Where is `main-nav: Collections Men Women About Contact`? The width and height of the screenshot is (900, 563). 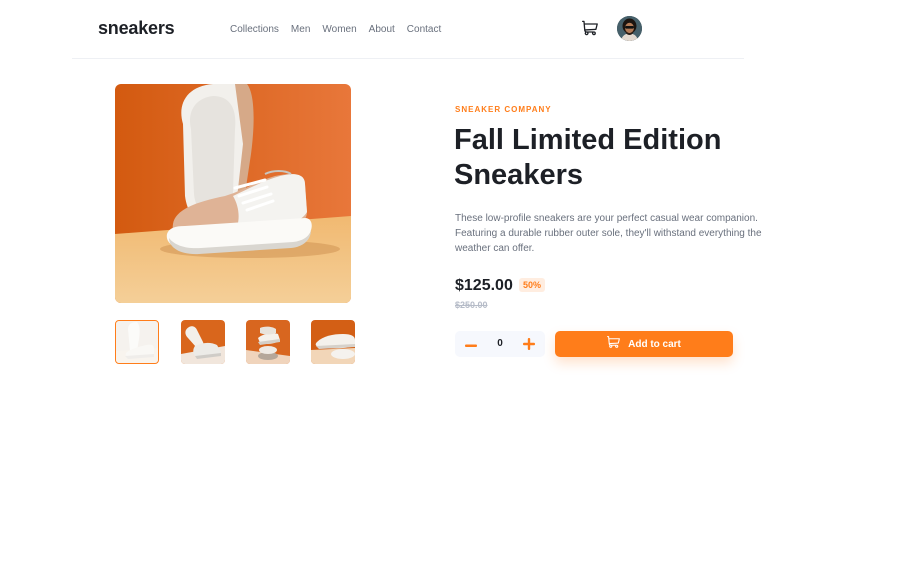
main-nav: Collections Men Women About Contact is located at coordinates (341, 29).